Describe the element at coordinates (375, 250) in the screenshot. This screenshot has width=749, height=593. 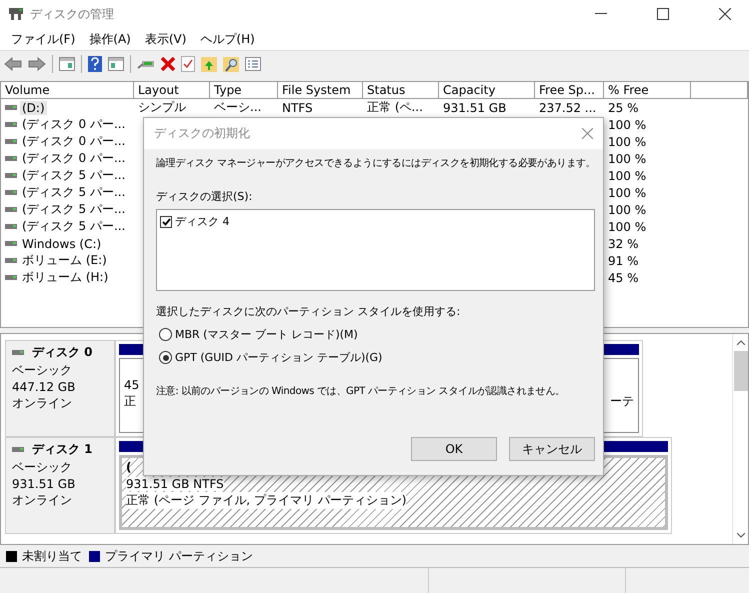
I see `disk-list: ディスク 4` at that location.